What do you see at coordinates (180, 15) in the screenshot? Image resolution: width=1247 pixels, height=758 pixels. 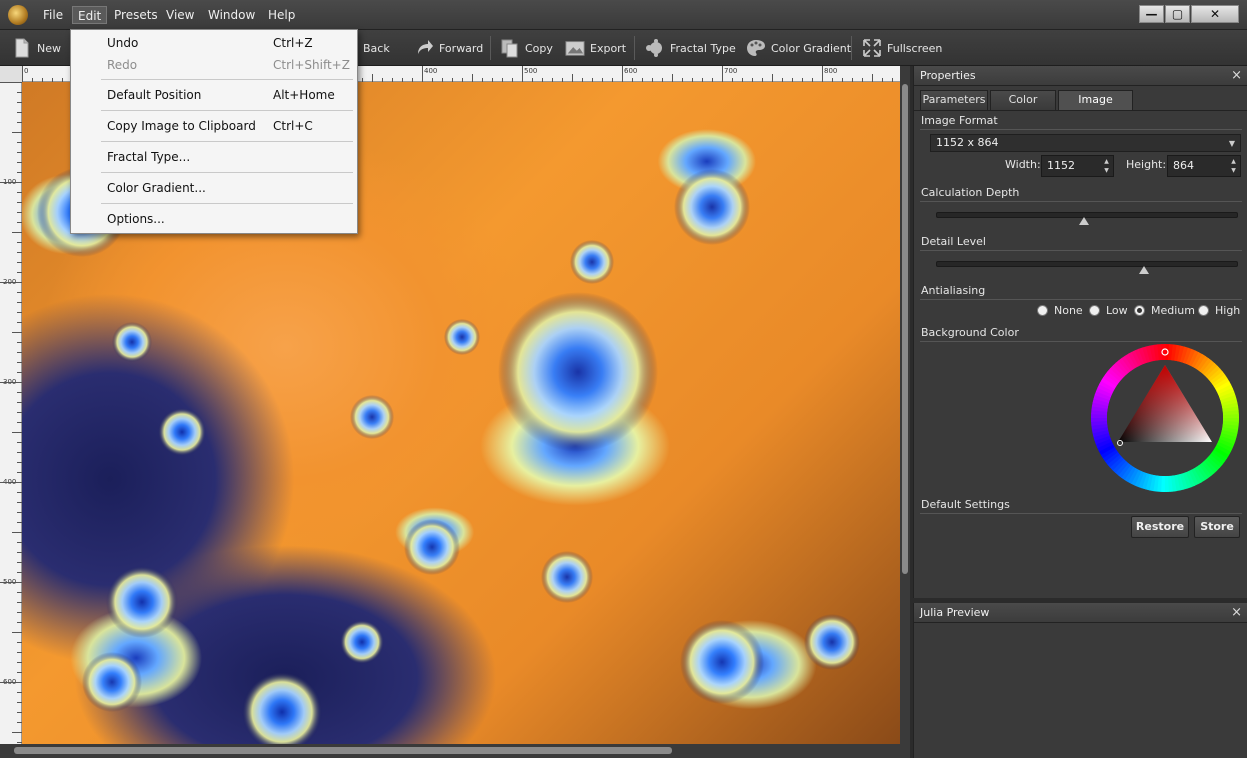 I see `menu-view: View` at bounding box center [180, 15].